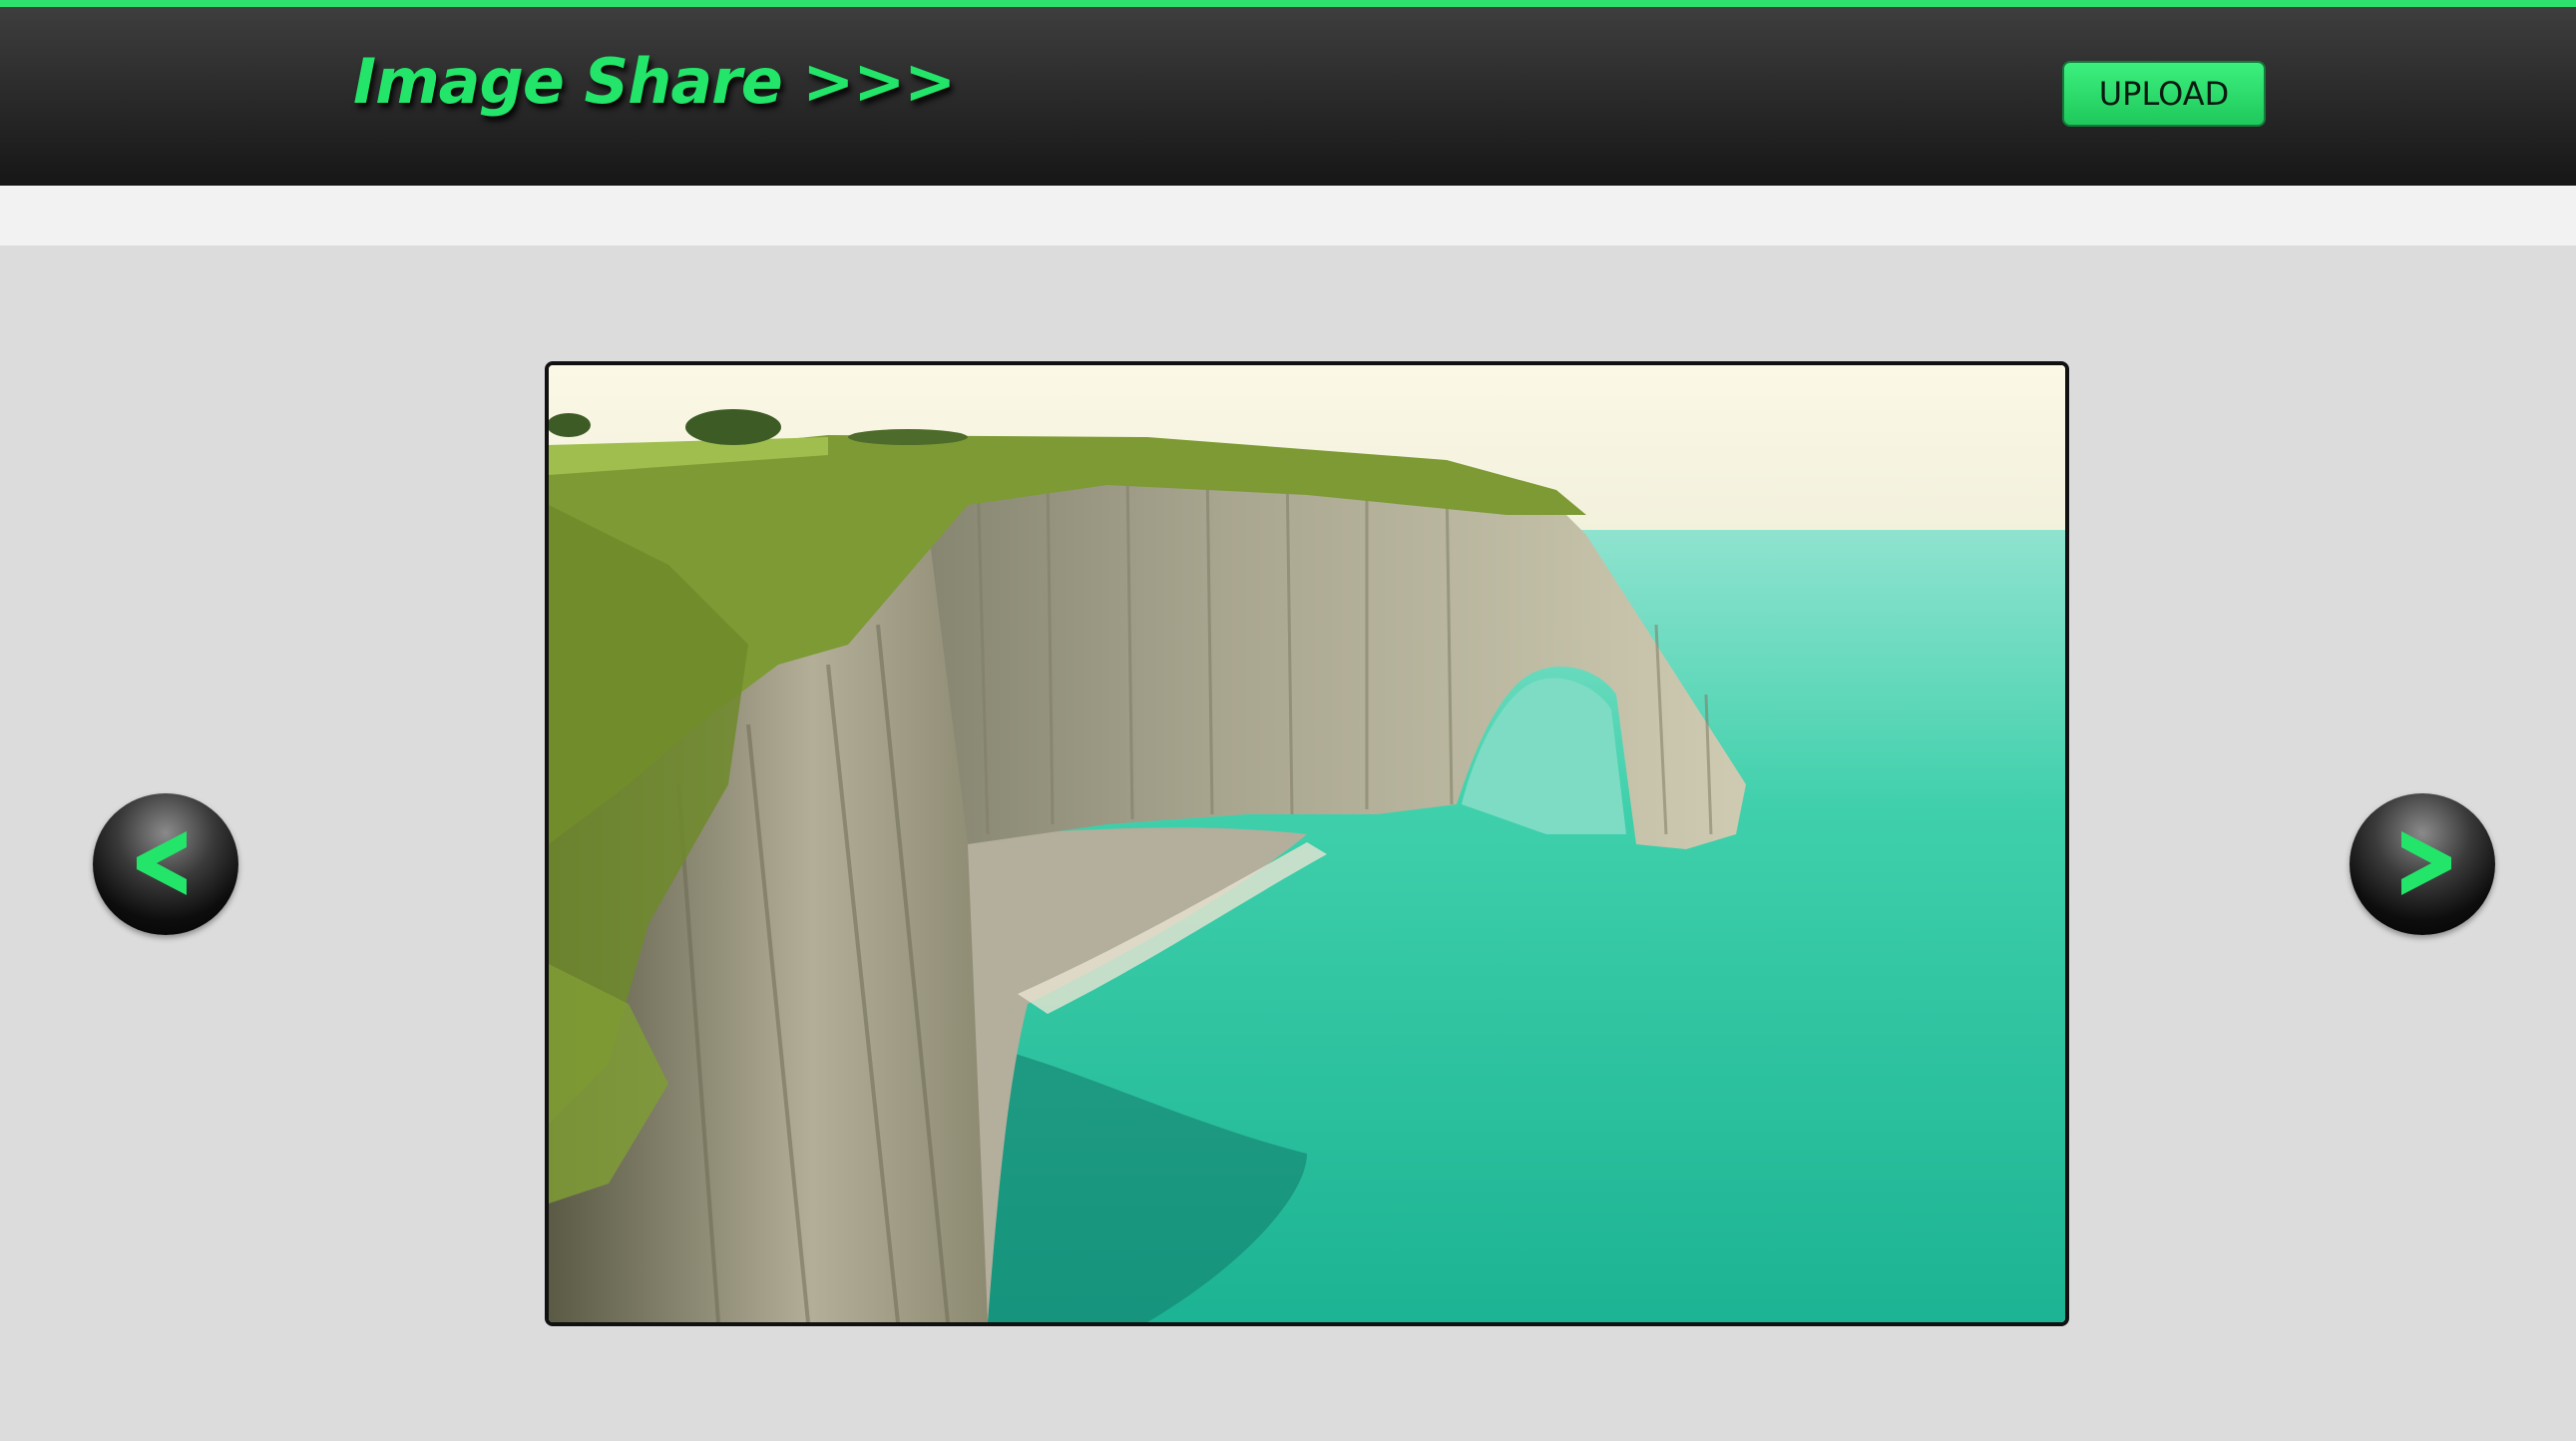 This screenshot has width=2576, height=1441. What do you see at coordinates (2164, 94) in the screenshot?
I see `upload-button: UPLOAD` at bounding box center [2164, 94].